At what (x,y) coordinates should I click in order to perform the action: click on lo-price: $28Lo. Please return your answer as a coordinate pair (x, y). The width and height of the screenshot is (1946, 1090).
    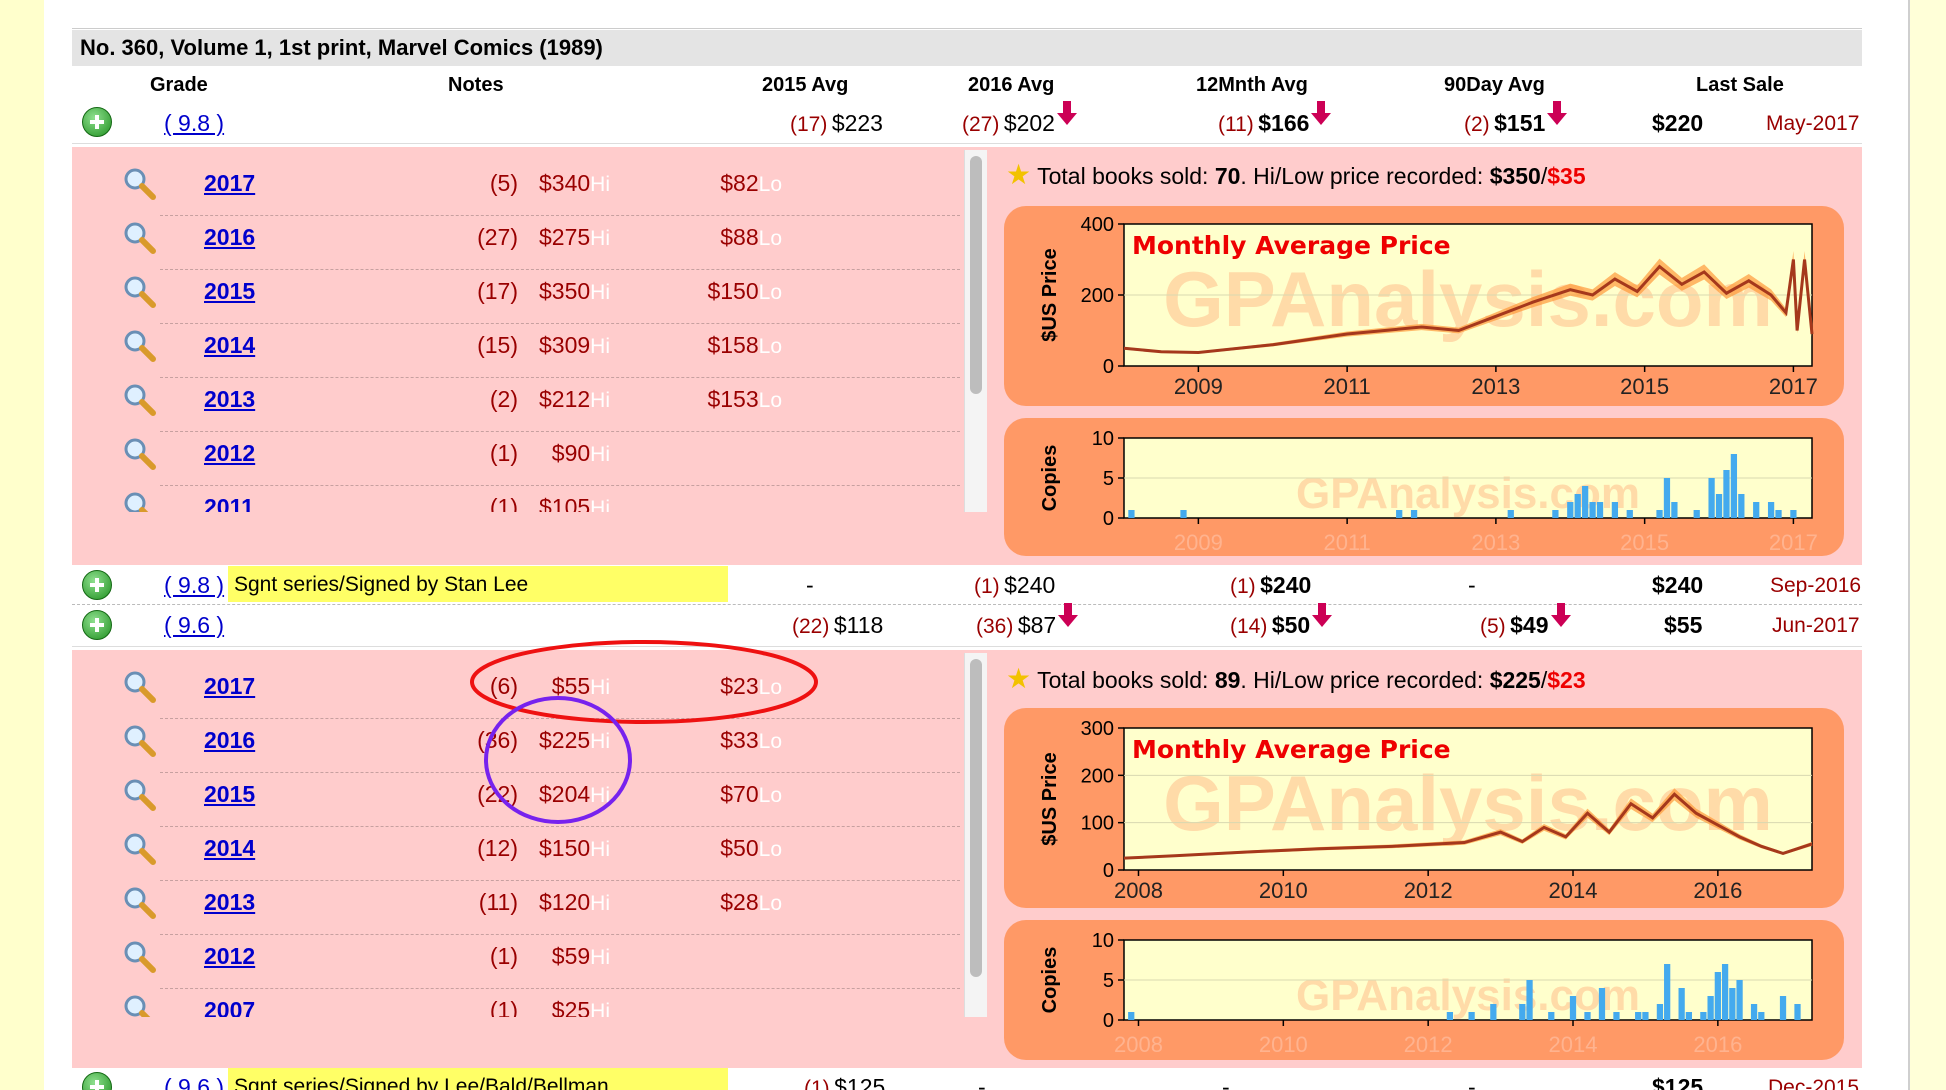
    Looking at the image, I should click on (727, 902).